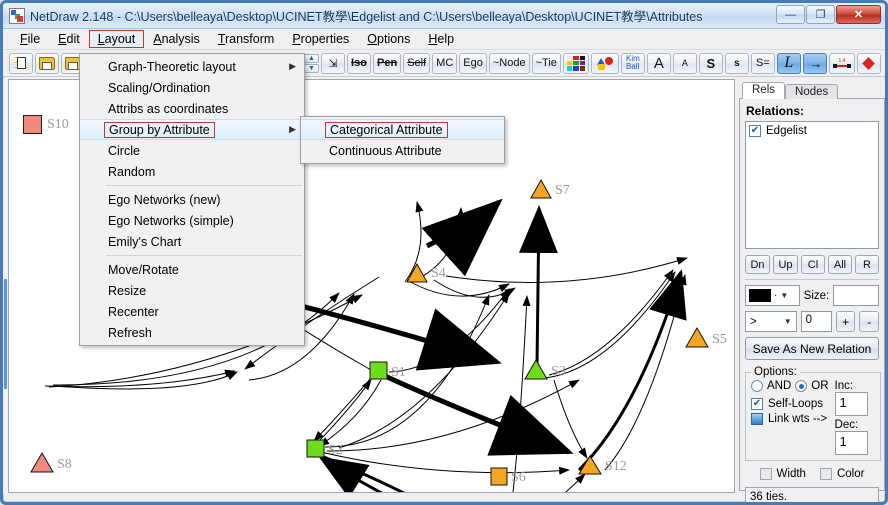 This screenshot has width=888, height=505. Describe the element at coordinates (320, 39) in the screenshot. I see `menu-properties: Properties` at that location.